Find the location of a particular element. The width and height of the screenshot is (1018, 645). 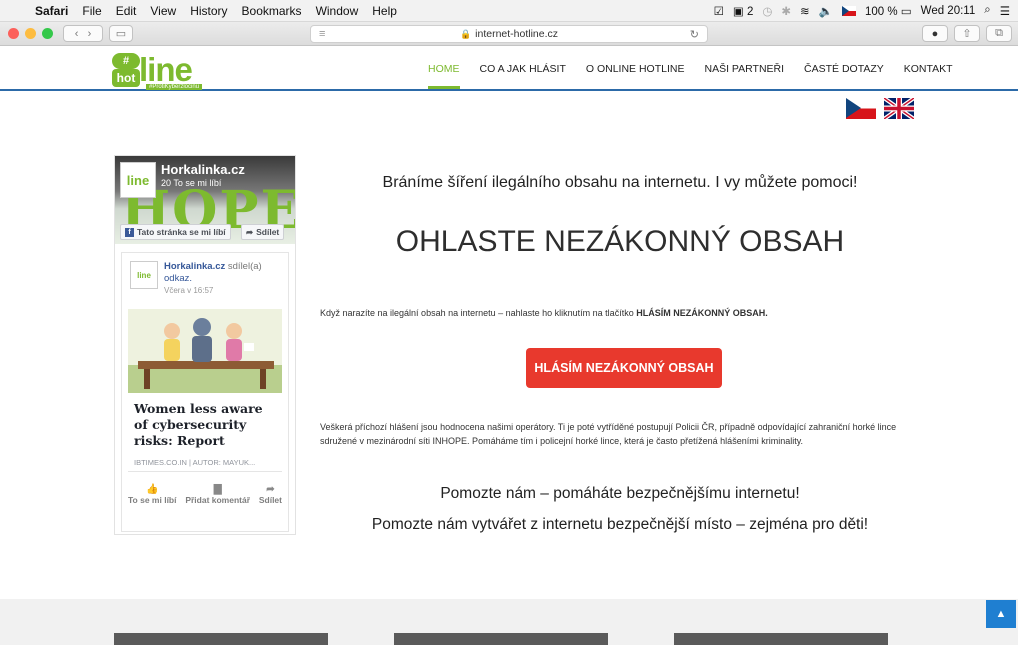

window-controls is located at coordinates (26, 33).